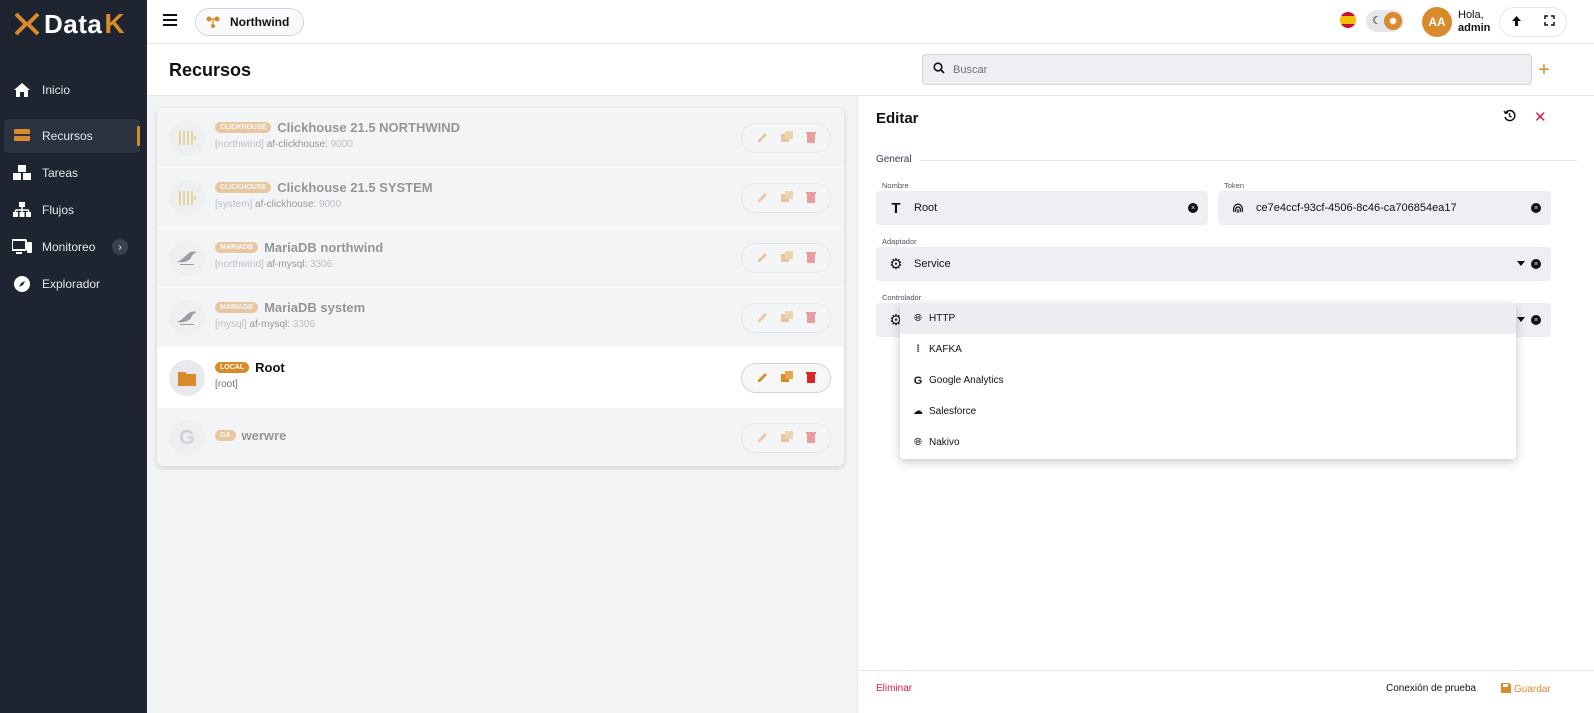 This screenshot has width=1594, height=713. I want to click on token-value: ce7e4ccf-93cf-4506-8c46-ca706854ea17, so click(1356, 208).